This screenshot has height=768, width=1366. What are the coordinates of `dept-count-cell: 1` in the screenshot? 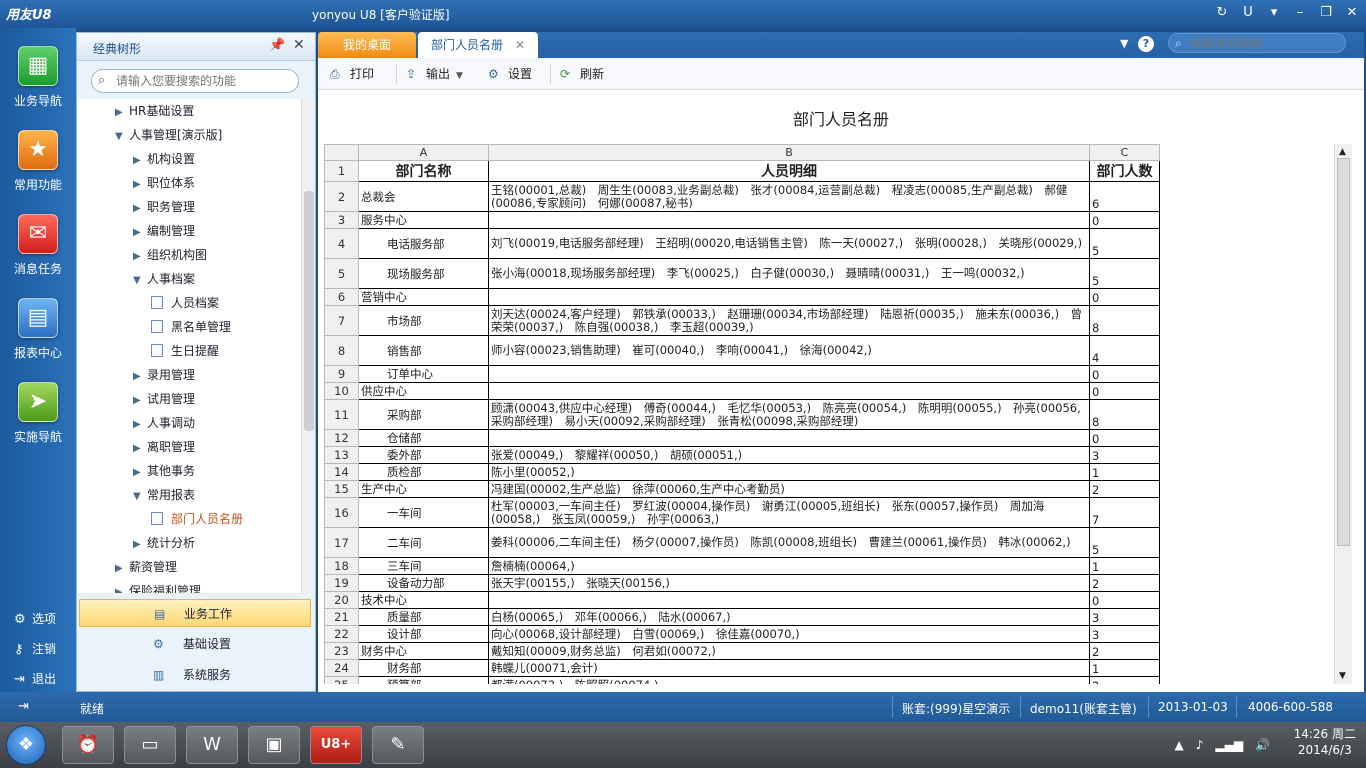 It's located at (1124, 472).